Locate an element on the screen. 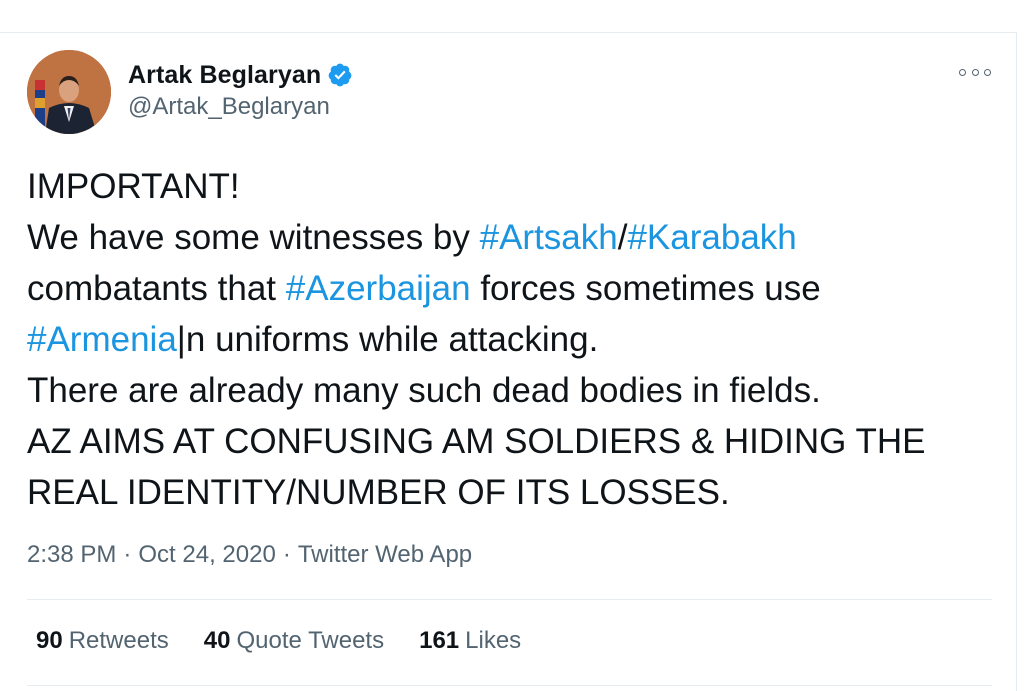  tweet-line: REAL IDENTITY/NUMBER OF ITS LOSSES. is located at coordinates (514, 492).